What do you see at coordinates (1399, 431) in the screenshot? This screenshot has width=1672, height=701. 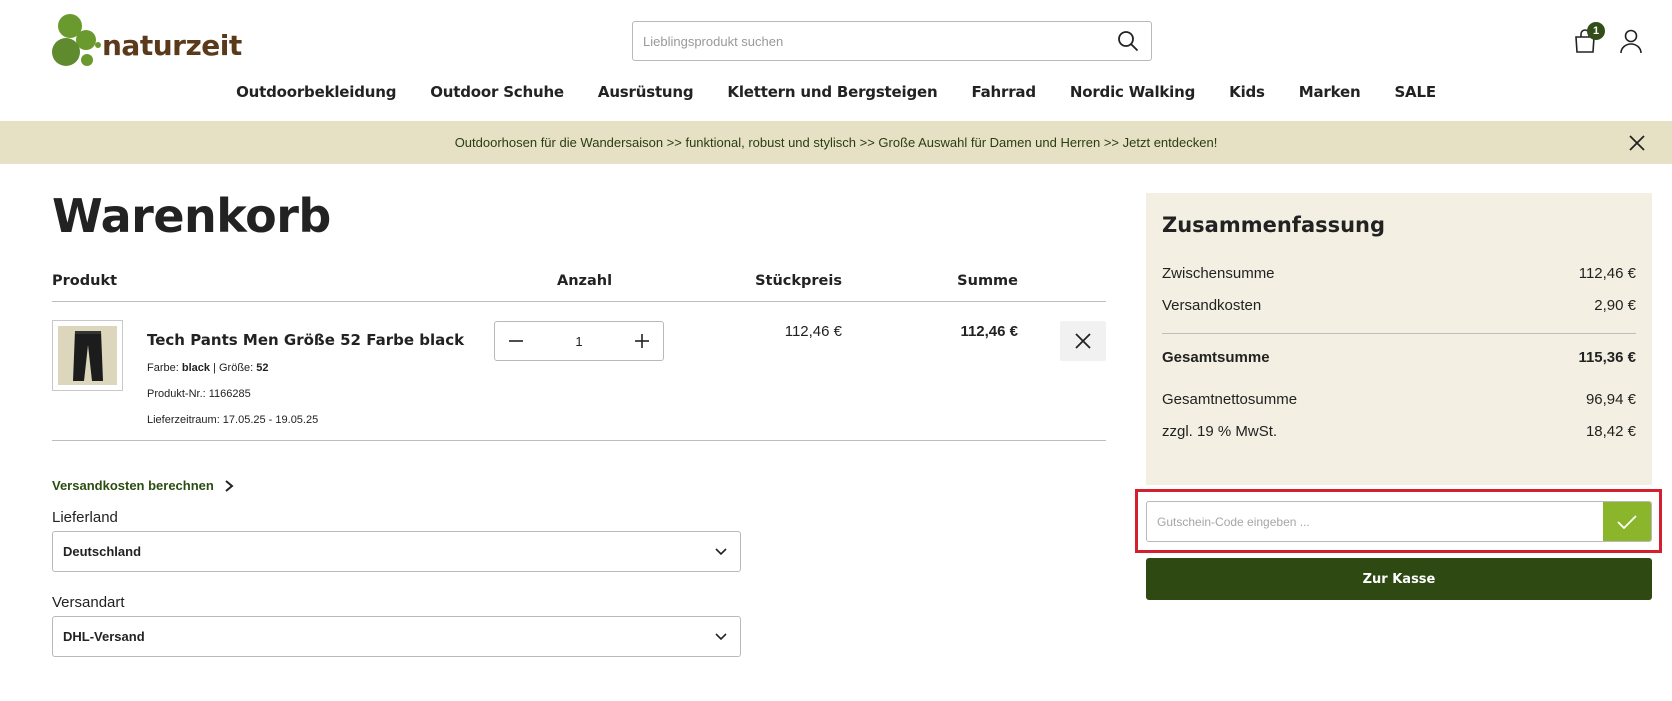 I see `vat-row: zzgl. 19 % MwSt. 18,42 €` at bounding box center [1399, 431].